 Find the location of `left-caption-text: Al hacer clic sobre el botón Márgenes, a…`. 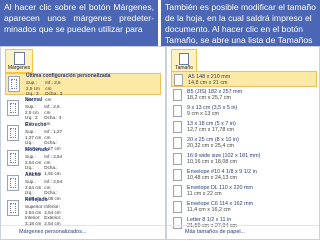

left-caption-text: Al hacer clic sobre el botón Márgenes, a… is located at coordinates (79, 18).